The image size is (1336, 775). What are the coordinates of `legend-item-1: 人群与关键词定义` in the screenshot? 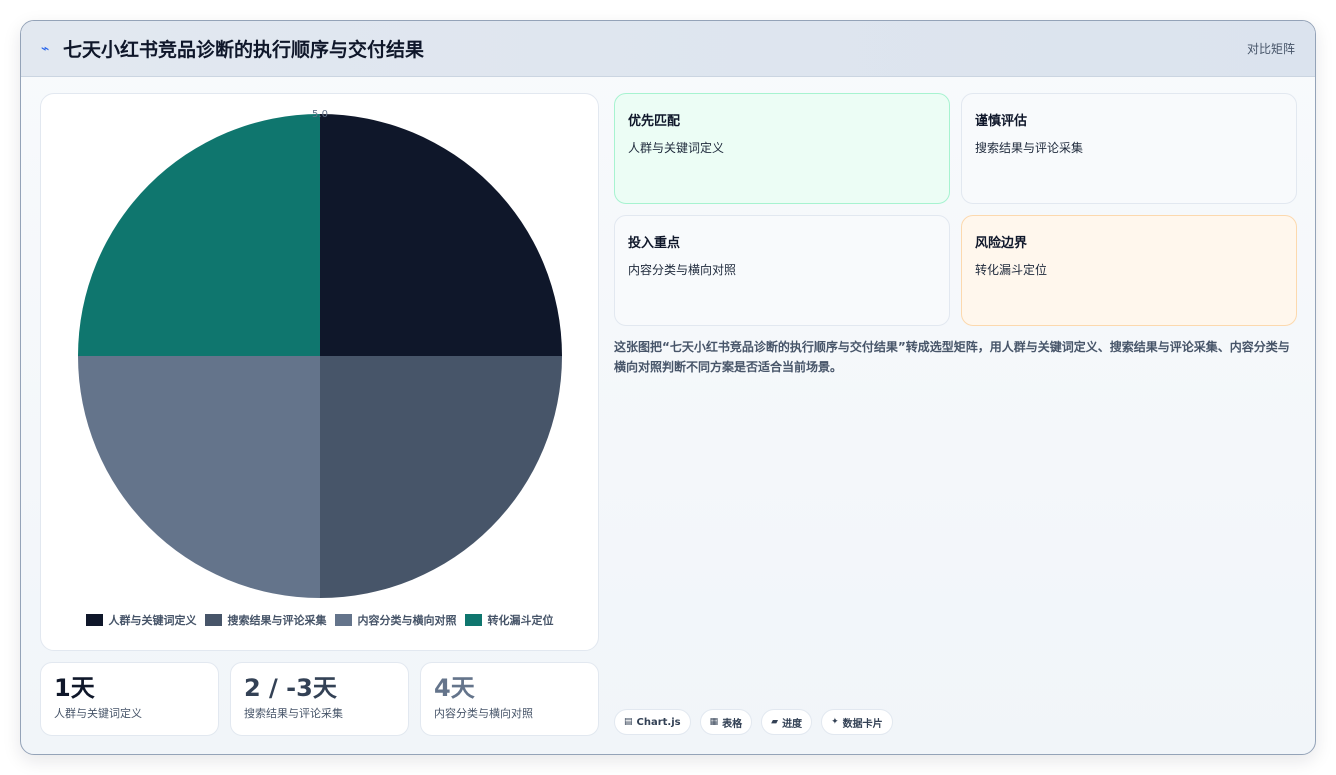 It's located at (141, 620).